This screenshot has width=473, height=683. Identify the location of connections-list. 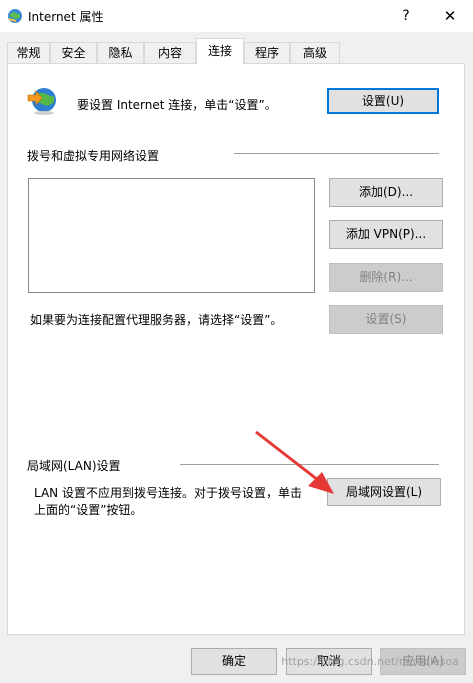
(171, 235).